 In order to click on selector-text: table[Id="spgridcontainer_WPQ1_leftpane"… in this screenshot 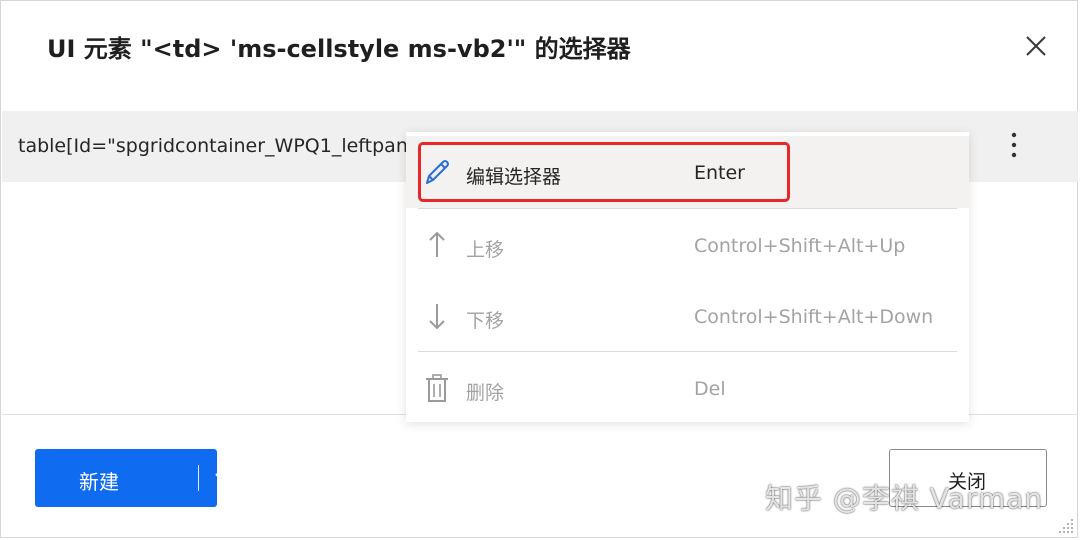, I will do `click(213, 146)`.